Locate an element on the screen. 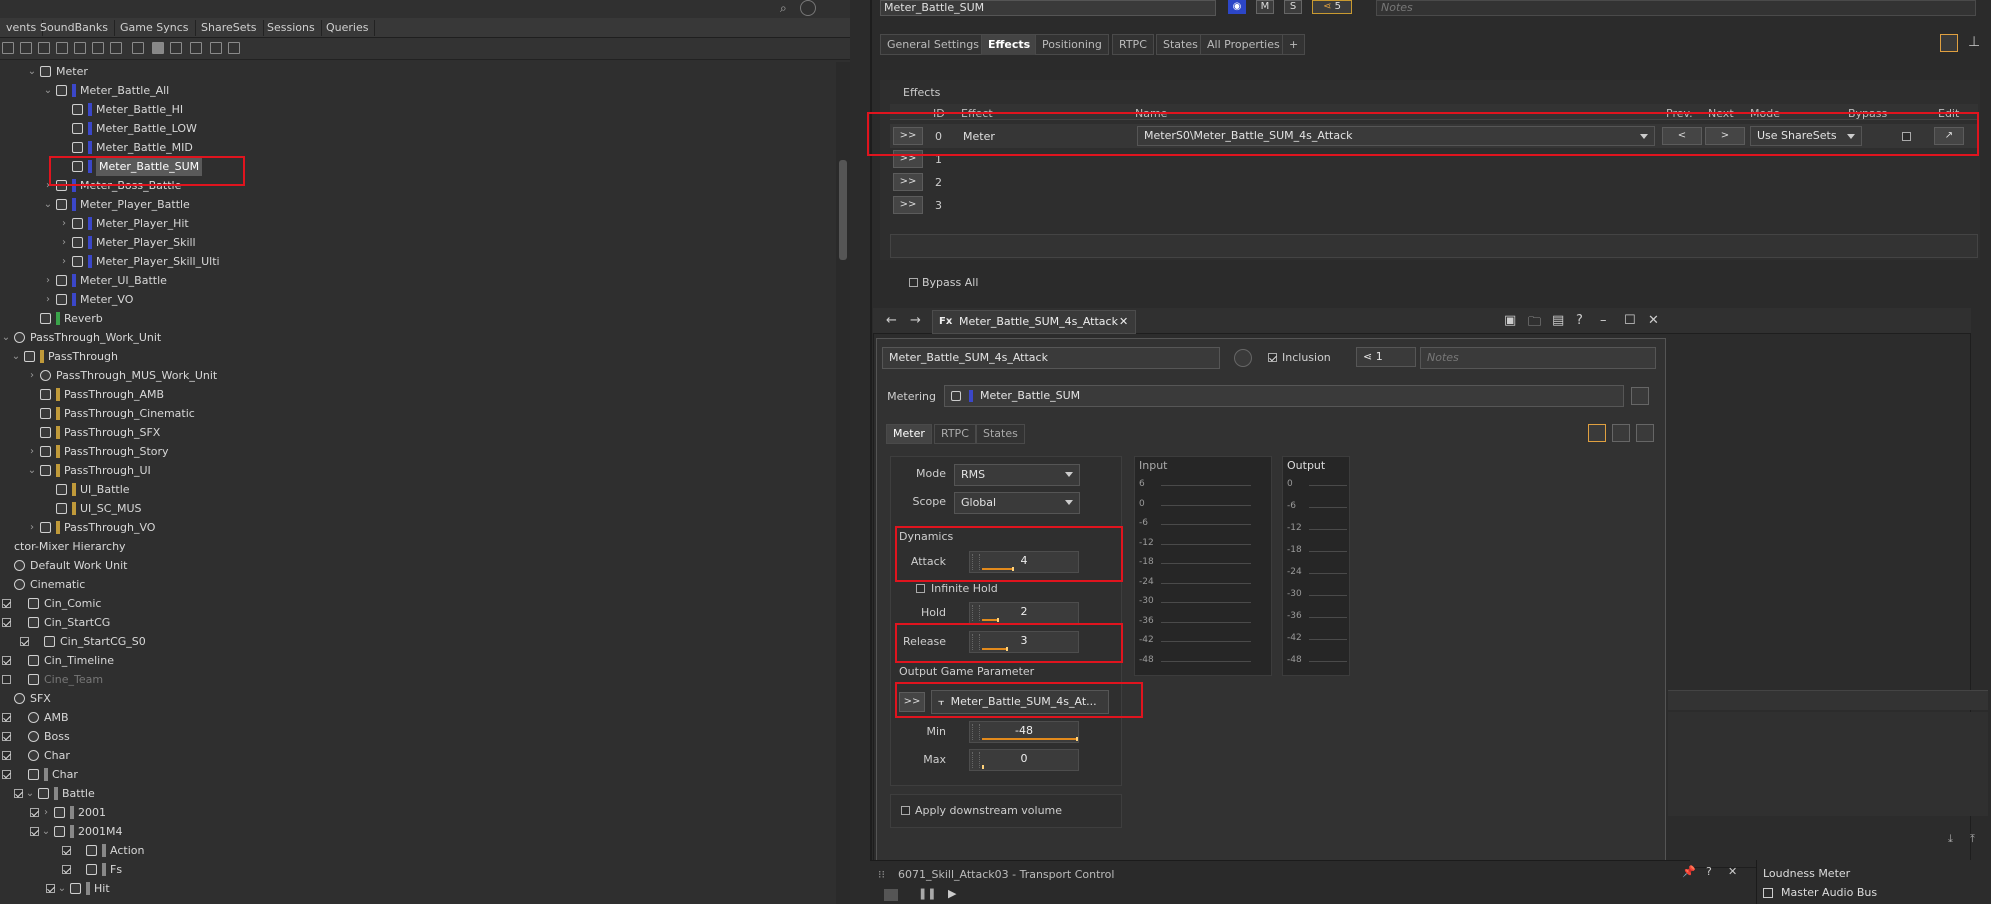 This screenshot has width=1991, height=904. tree-item: PassThrough_SFX is located at coordinates (423, 432).